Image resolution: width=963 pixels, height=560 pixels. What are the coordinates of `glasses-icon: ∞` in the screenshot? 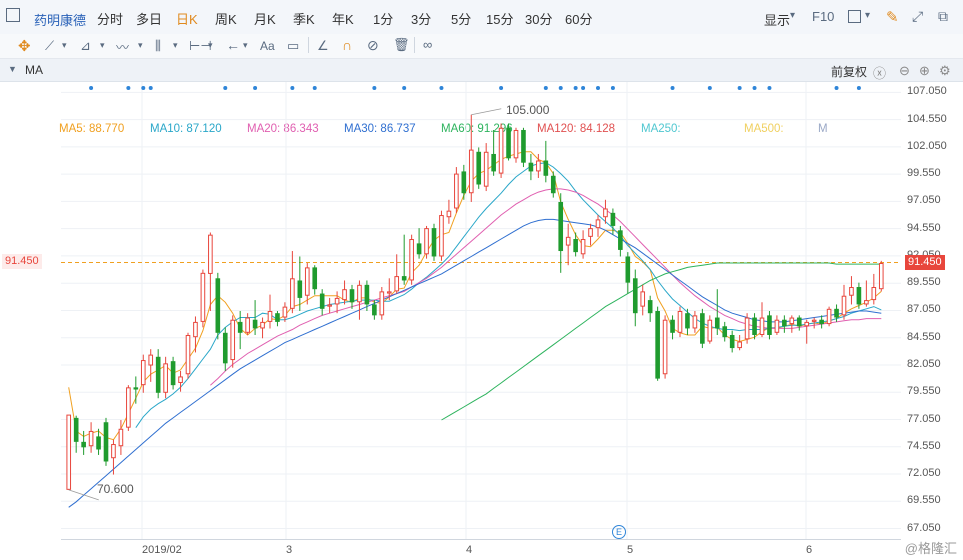 It's located at (427, 44).